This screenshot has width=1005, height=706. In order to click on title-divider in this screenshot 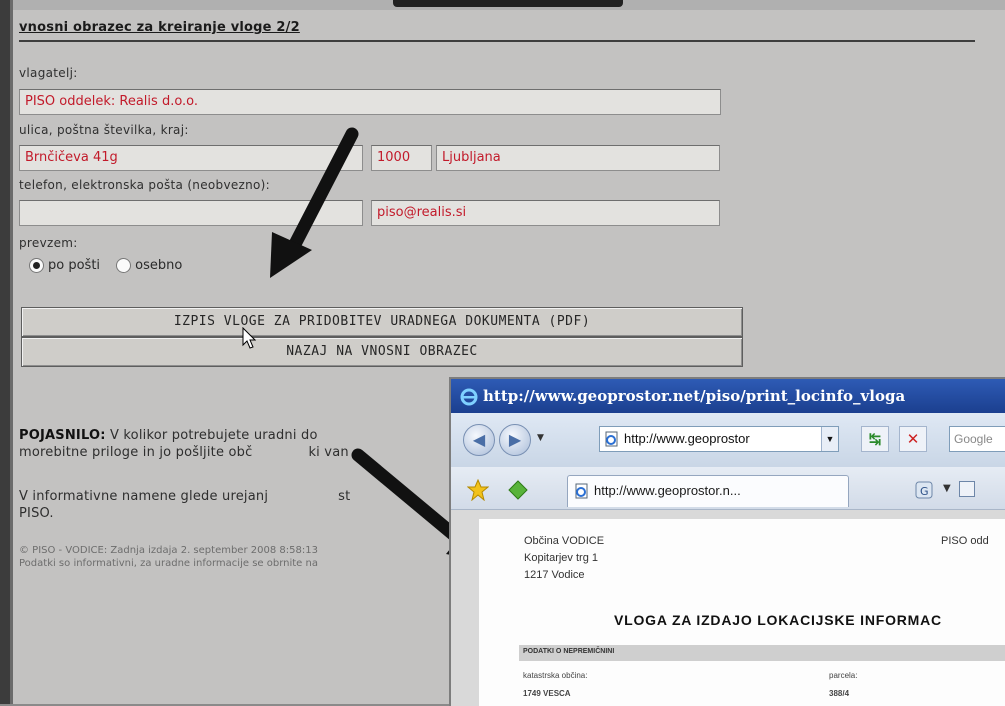, I will do `click(497, 41)`.